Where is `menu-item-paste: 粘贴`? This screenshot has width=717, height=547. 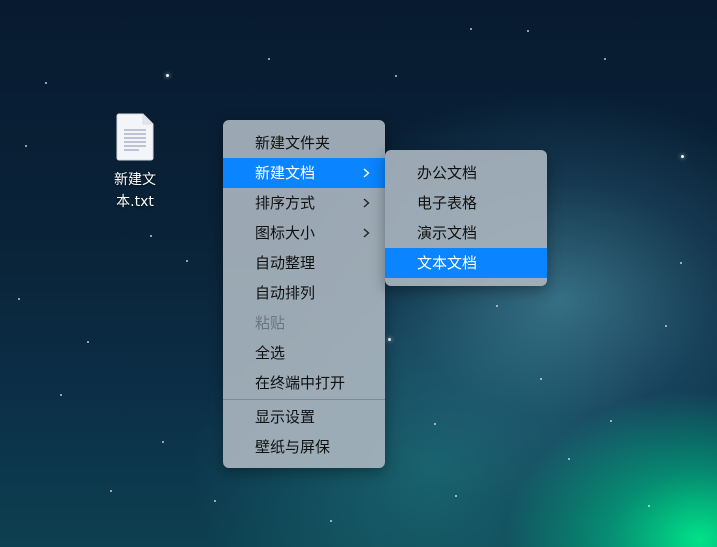
menu-item-paste: 粘贴 is located at coordinates (270, 323).